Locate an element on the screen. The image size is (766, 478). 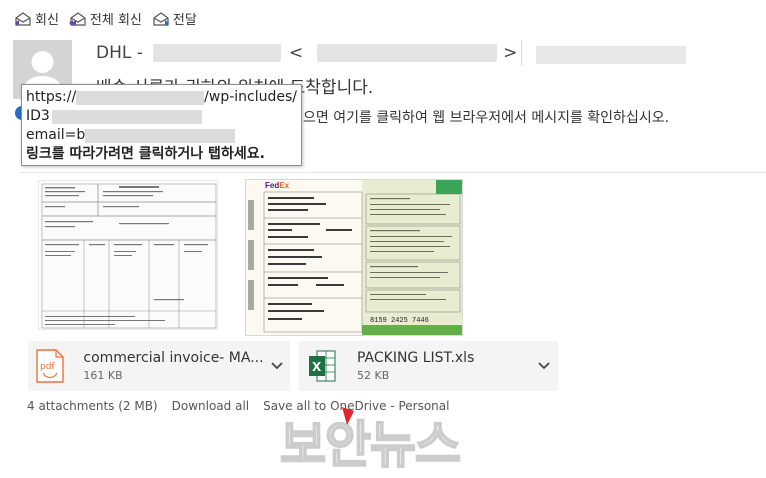
reply-label: 회신 is located at coordinates (47, 20).